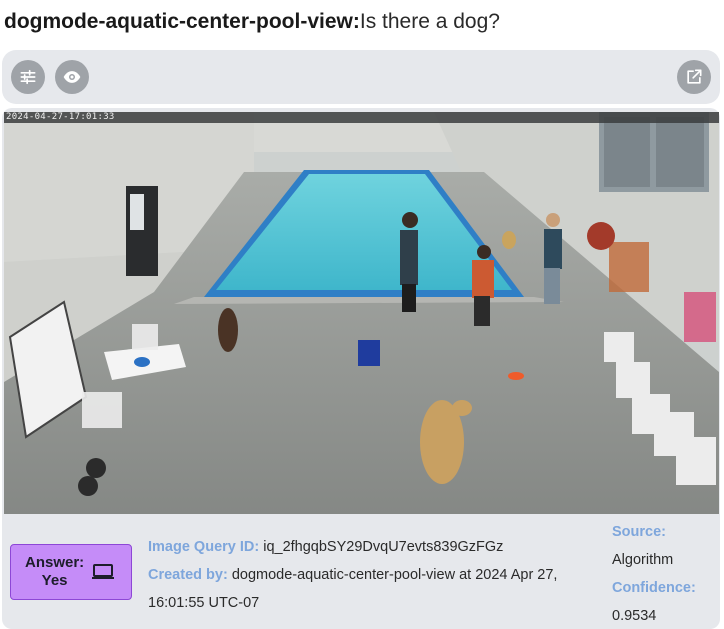 Image resolution: width=724 pixels, height=629 pixels. Describe the element at coordinates (383, 547) in the screenshot. I see `image-query-value: iq_2fhgqbSY29DvqU7evts839GzFGz` at that location.